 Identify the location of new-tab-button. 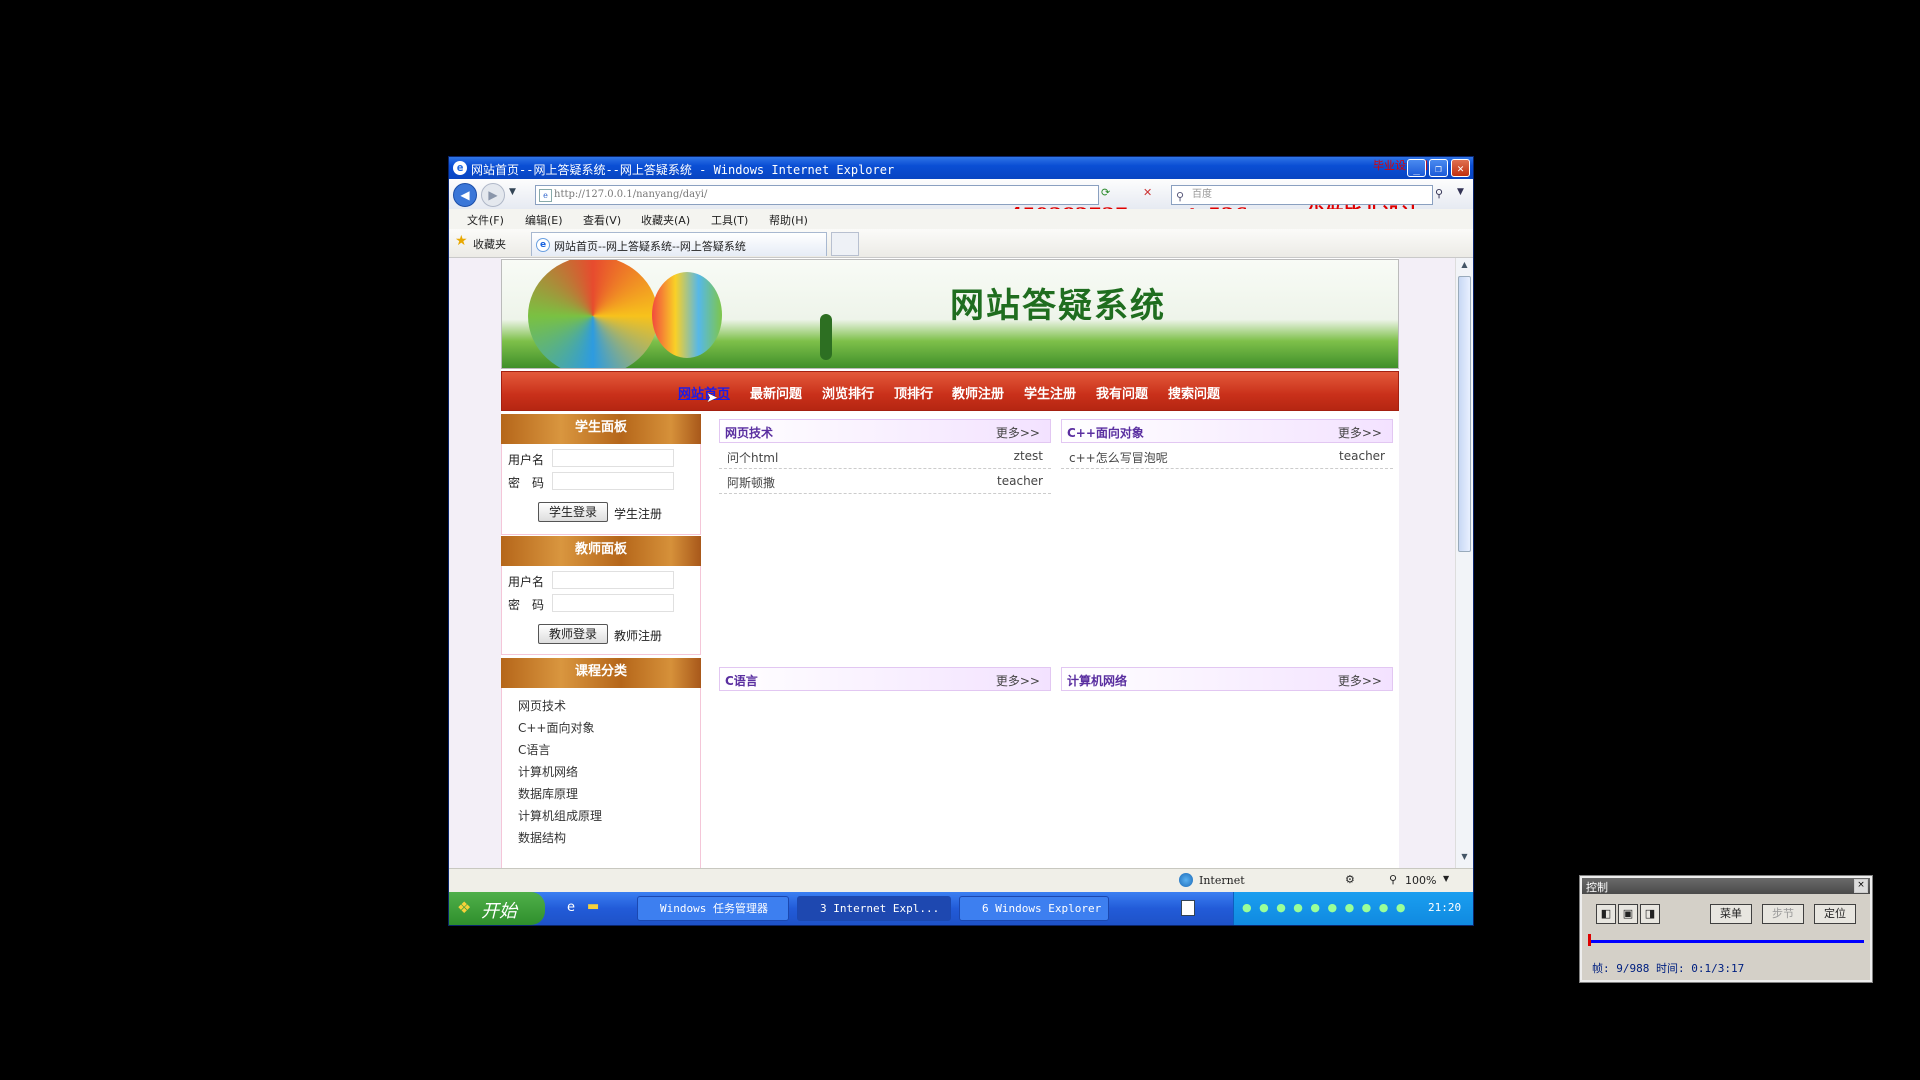
(845, 244).